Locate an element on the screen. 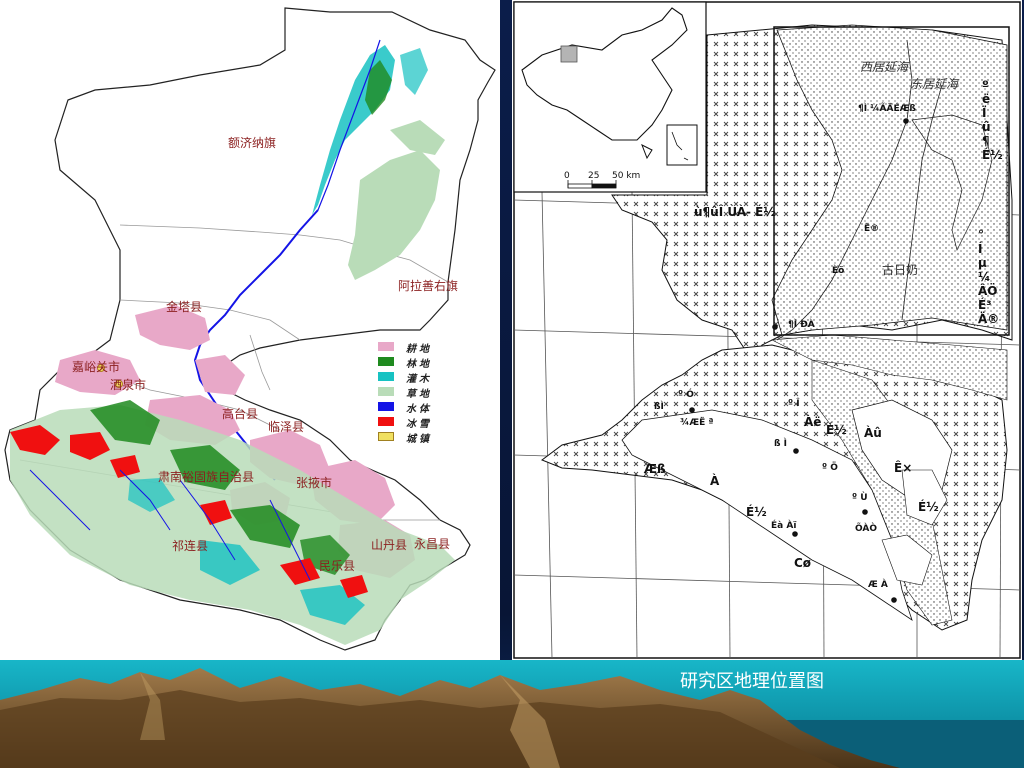 This screenshot has width=1024, height=768. map-label: º Ó is located at coordinates (686, 395).